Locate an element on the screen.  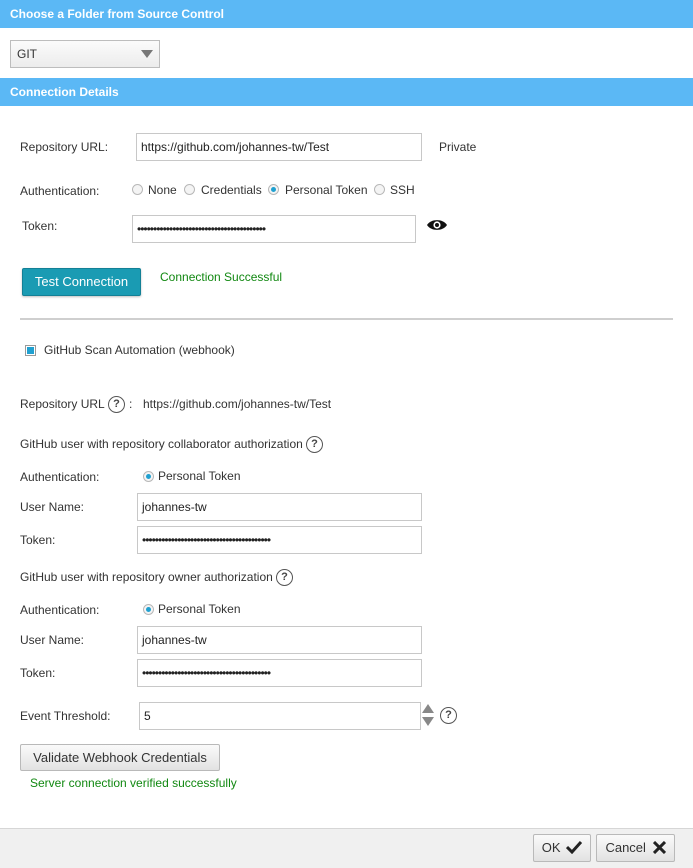
owner-auth-radio-personal-token is located at coordinates (148, 609).